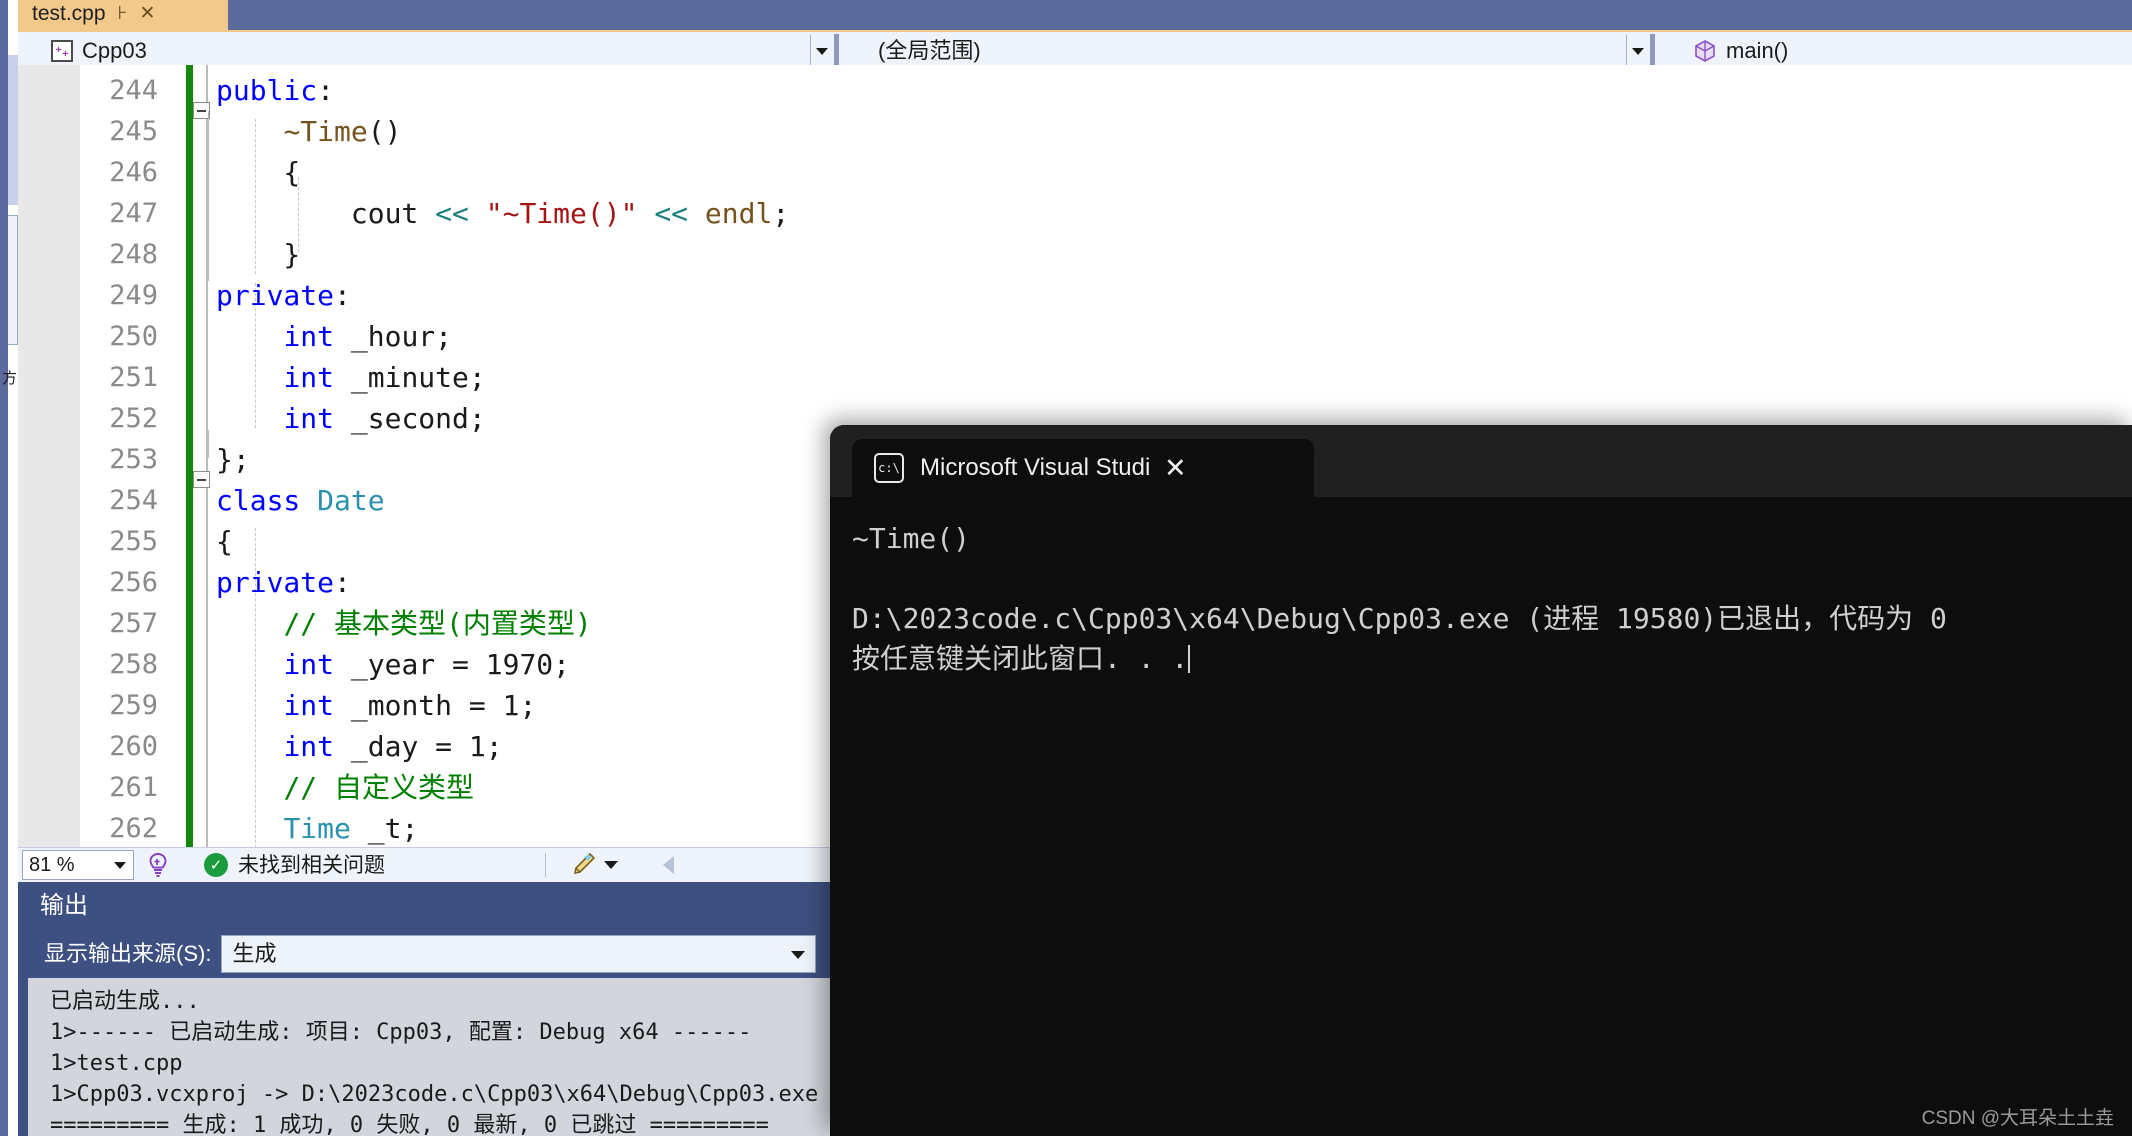  Describe the element at coordinates (133, 254) in the screenshot. I see `line-number: 248` at that location.